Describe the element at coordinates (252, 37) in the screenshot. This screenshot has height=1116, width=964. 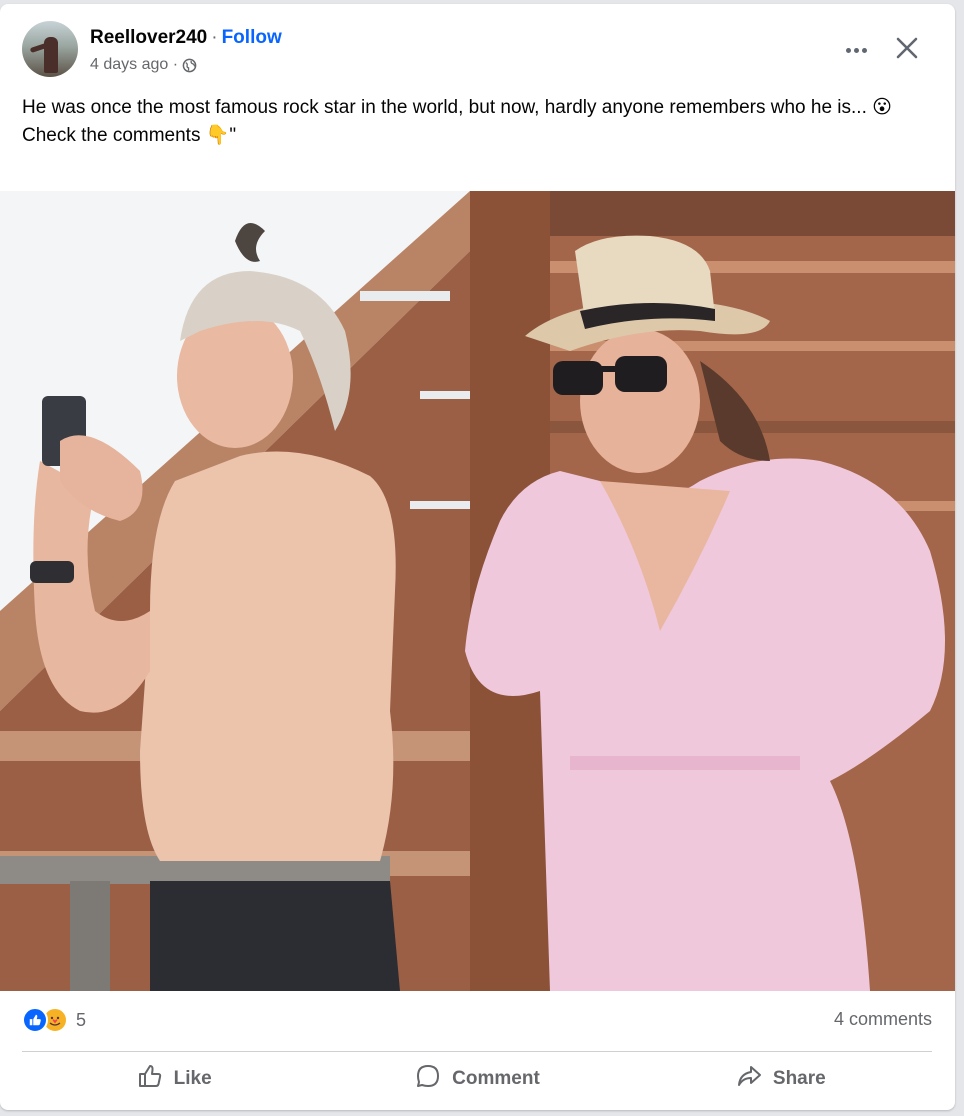
I see `follow-button: Follow` at that location.